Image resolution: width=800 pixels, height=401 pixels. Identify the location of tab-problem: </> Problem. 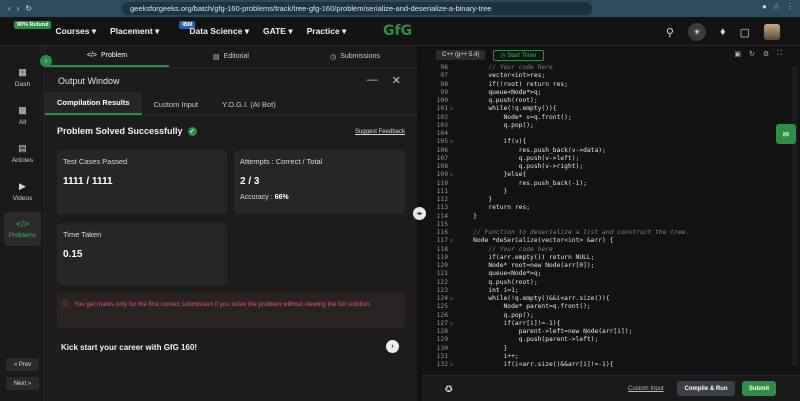
(107, 56).